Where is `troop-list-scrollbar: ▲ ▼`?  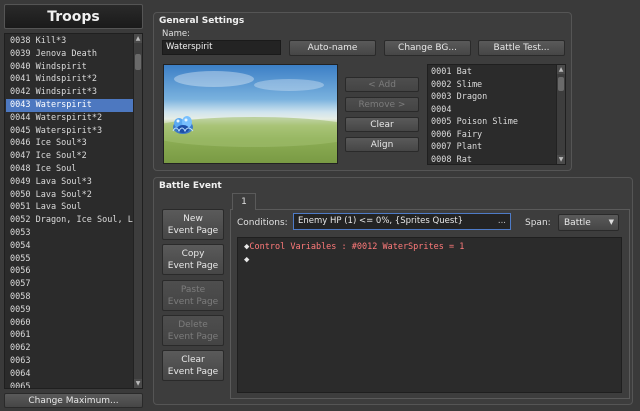 troop-list-scrollbar: ▲ ▼ is located at coordinates (137, 211).